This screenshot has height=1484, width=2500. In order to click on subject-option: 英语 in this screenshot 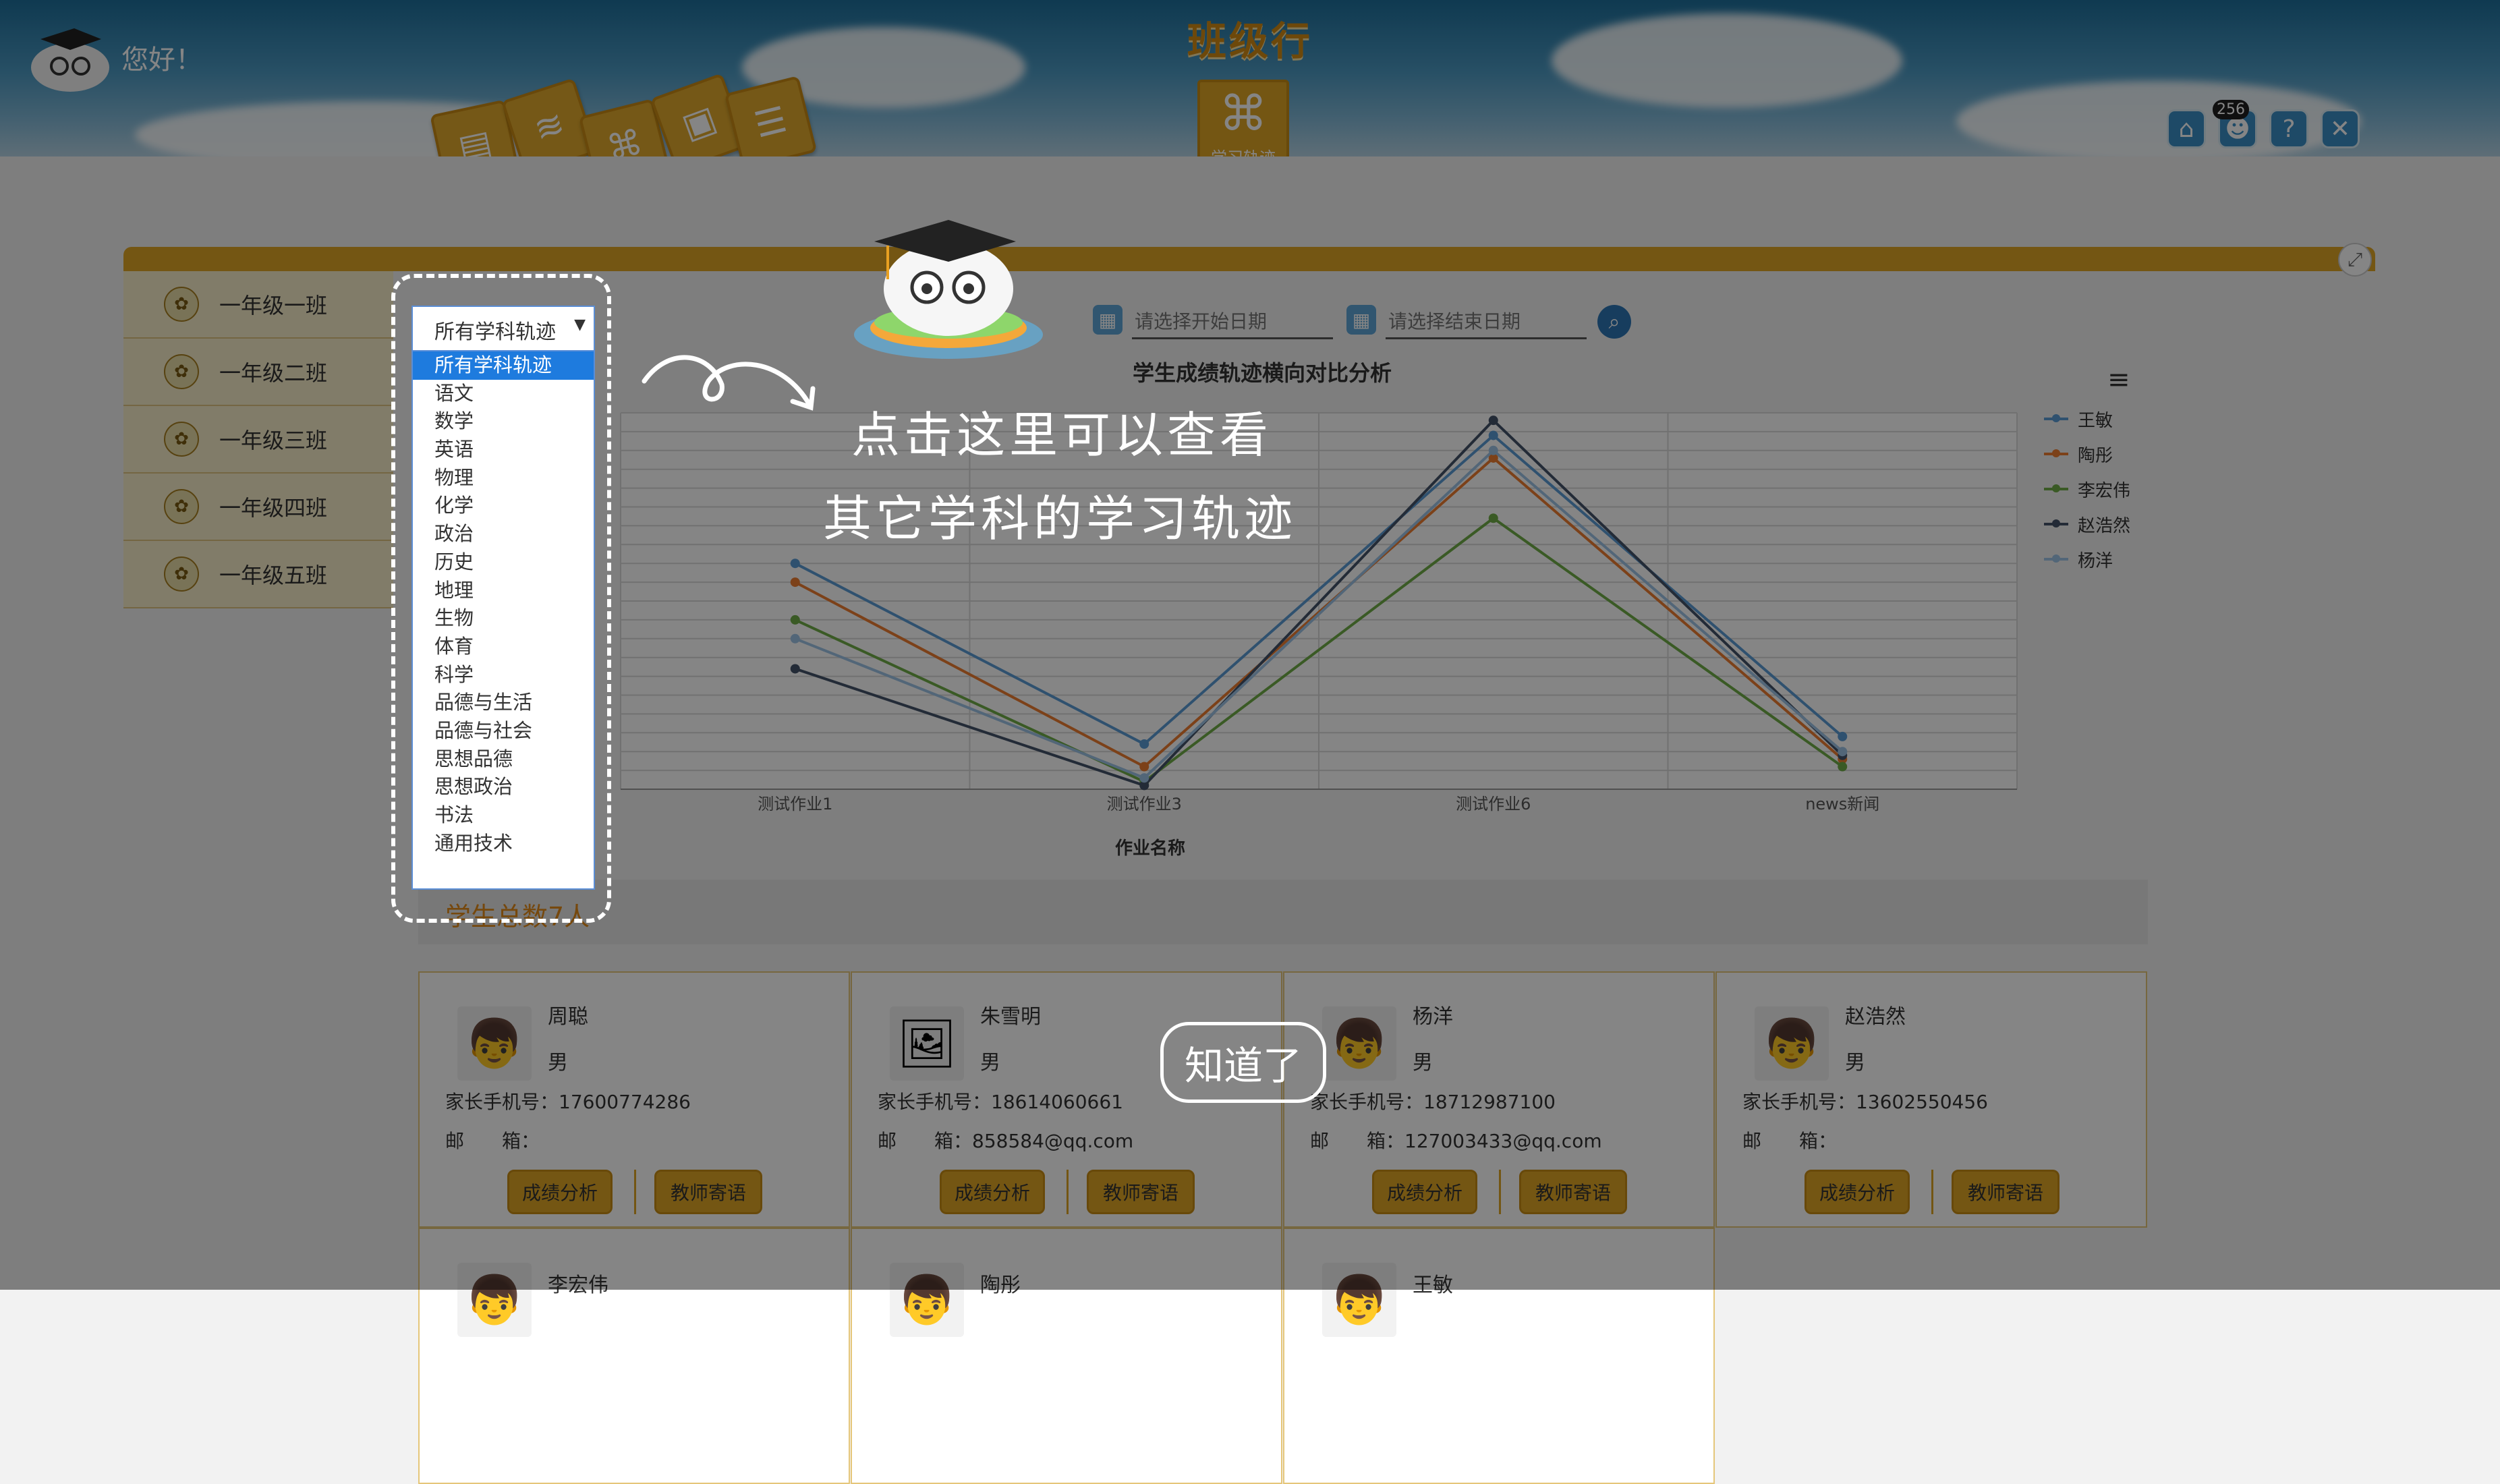, I will do `click(503, 450)`.